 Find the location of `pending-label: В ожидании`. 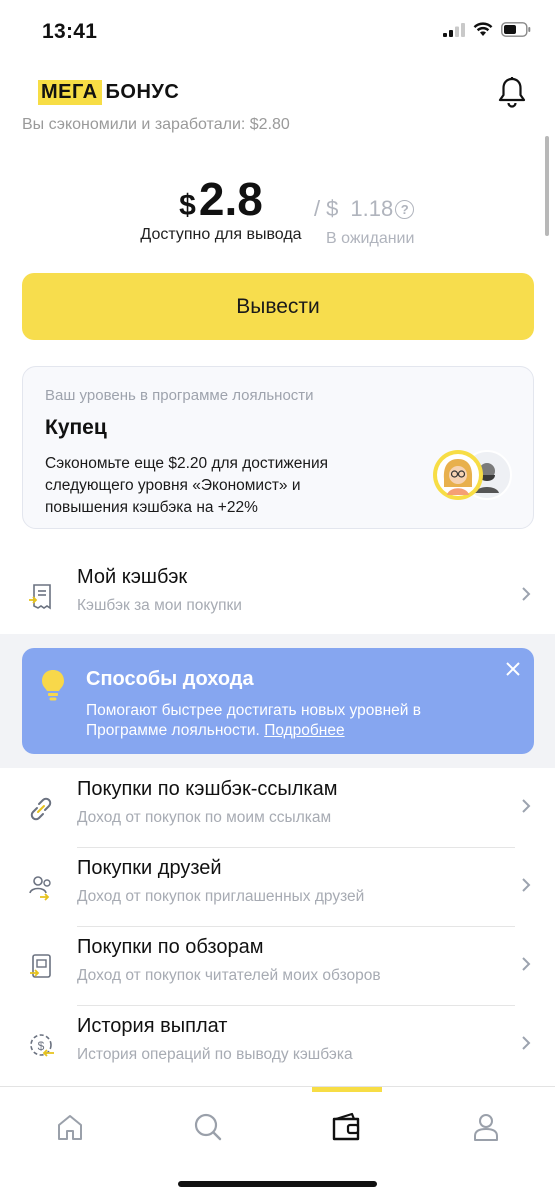

pending-label: В ожидании is located at coordinates (370, 238).